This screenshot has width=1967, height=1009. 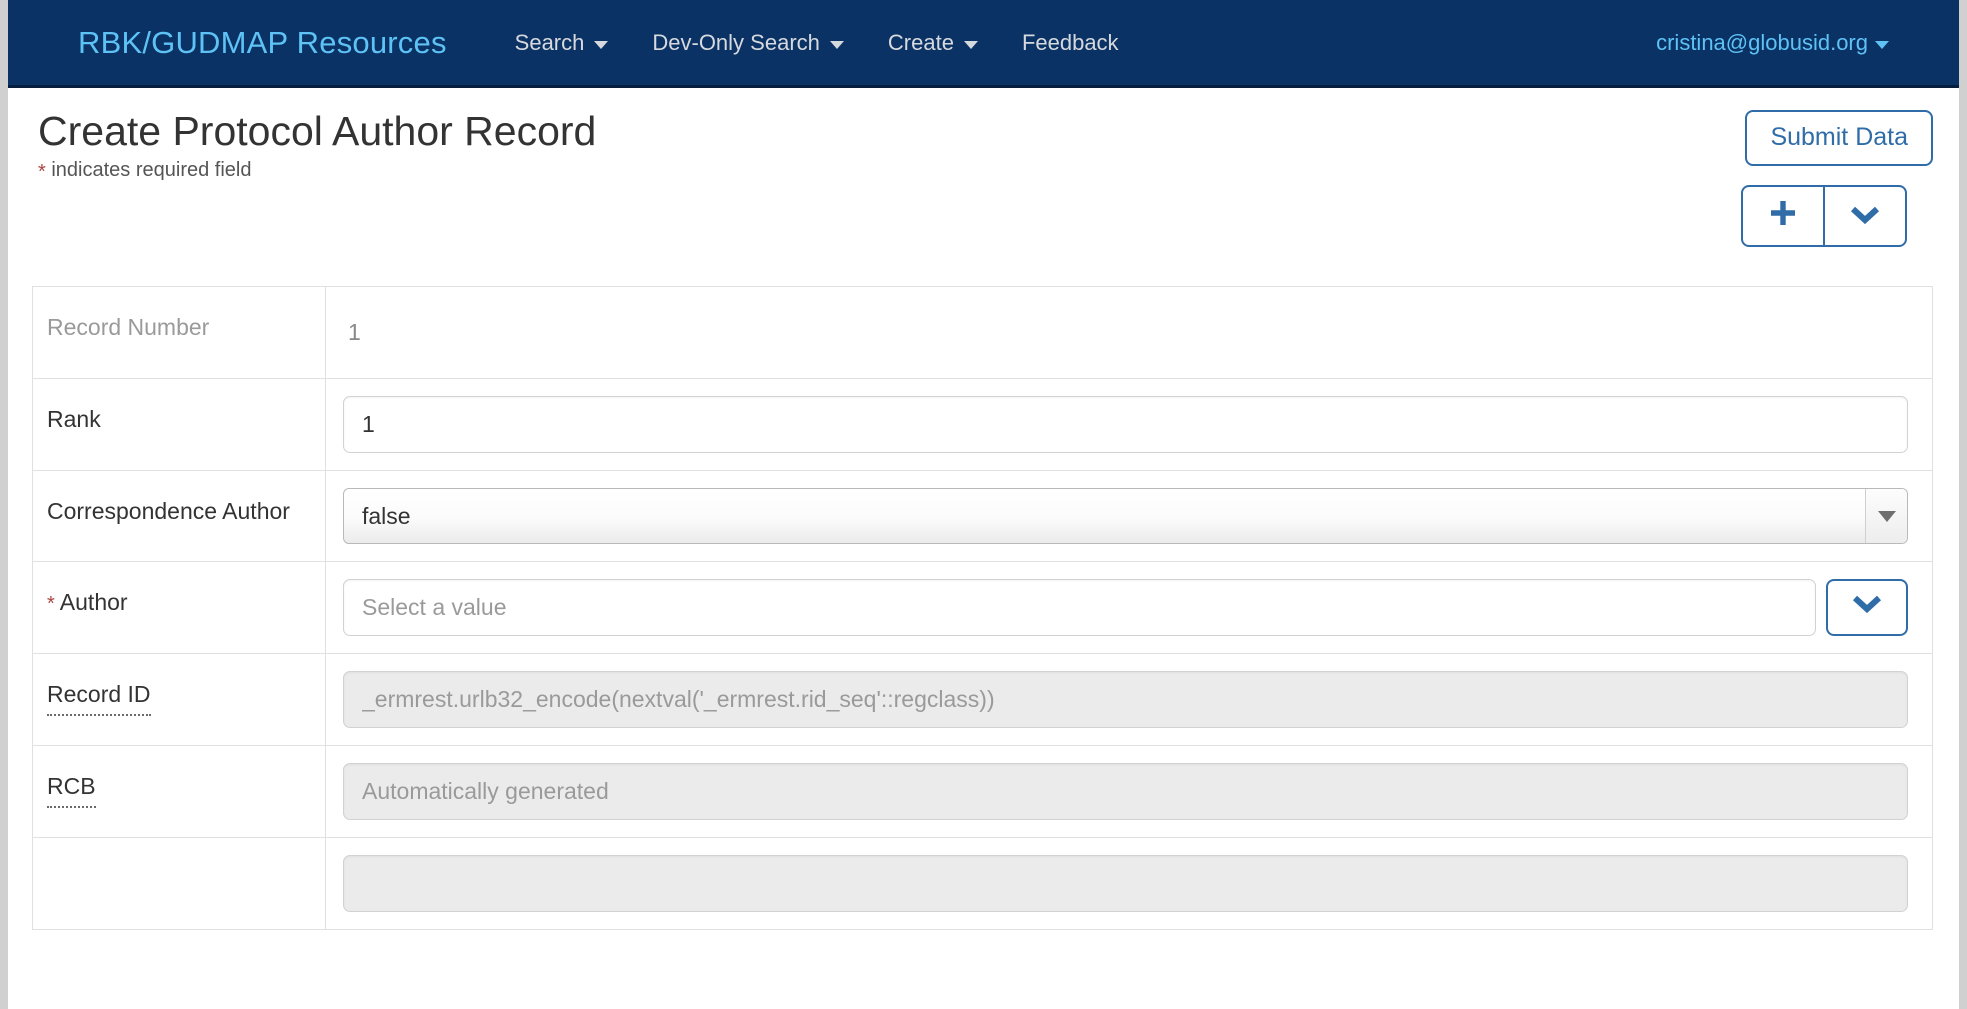 What do you see at coordinates (179, 883) in the screenshot?
I see `field-label-next-partial` at bounding box center [179, 883].